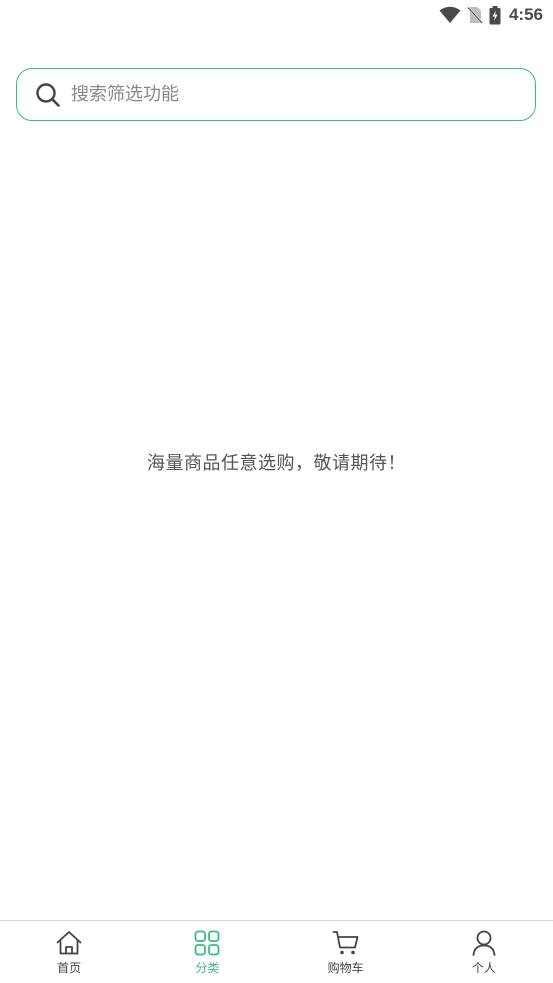 The width and height of the screenshot is (553, 983). Describe the element at coordinates (346, 943) in the screenshot. I see `cart-icon` at that location.